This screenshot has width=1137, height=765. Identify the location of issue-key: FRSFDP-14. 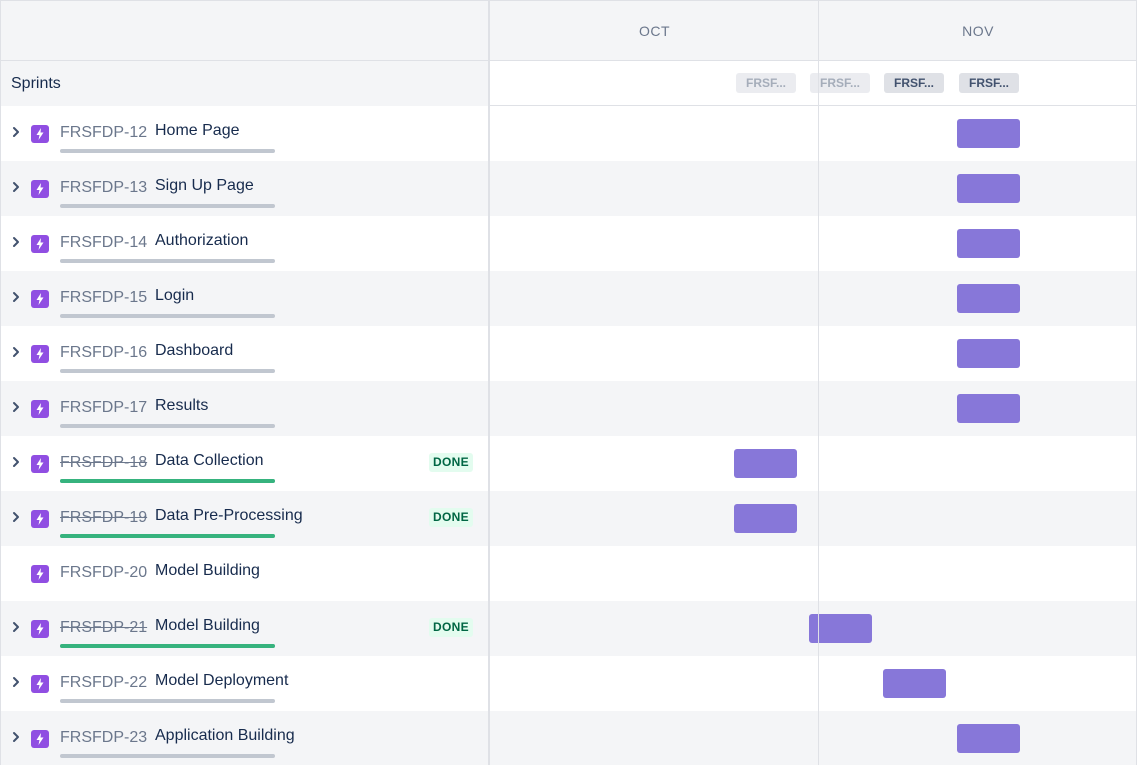
(103, 243).